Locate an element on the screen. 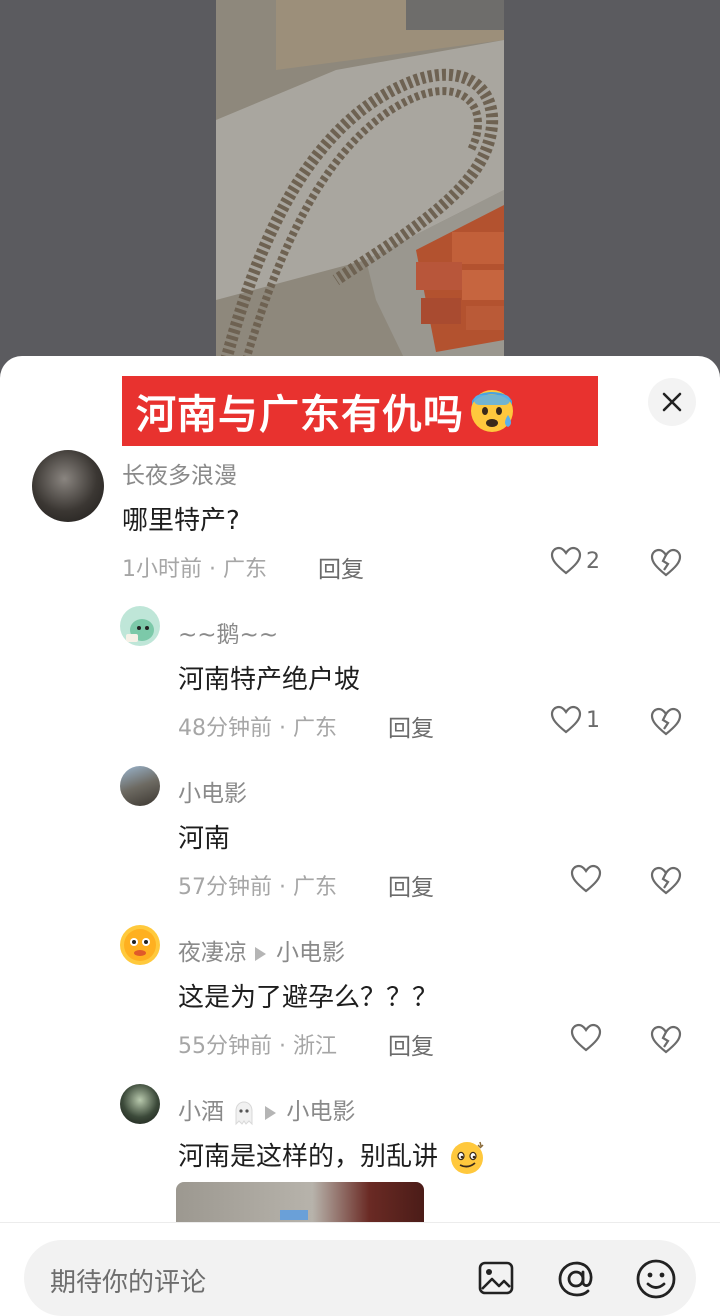 The height and width of the screenshot is (1316, 720). comment-username-text: 夜凄凉 is located at coordinates (212, 953).